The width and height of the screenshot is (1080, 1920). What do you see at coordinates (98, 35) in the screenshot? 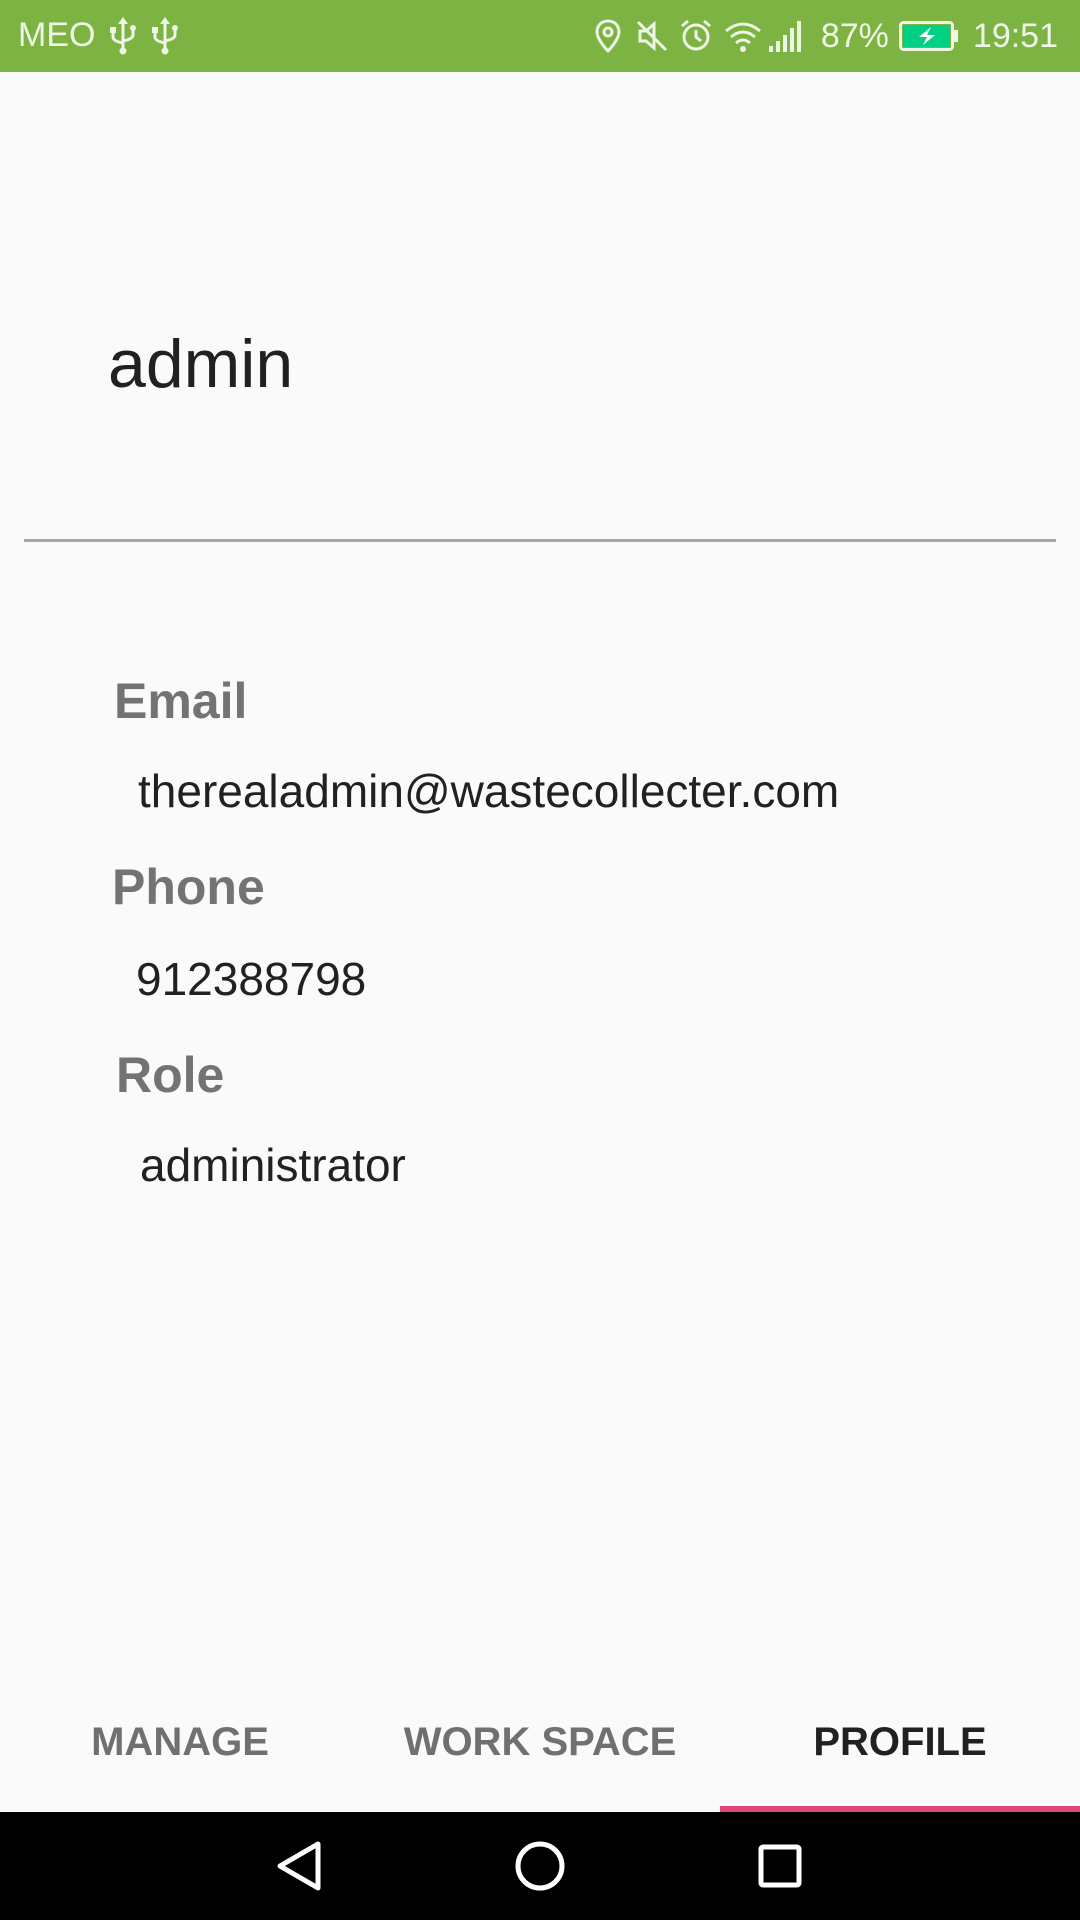
I see `status-carrier: MEO` at bounding box center [98, 35].